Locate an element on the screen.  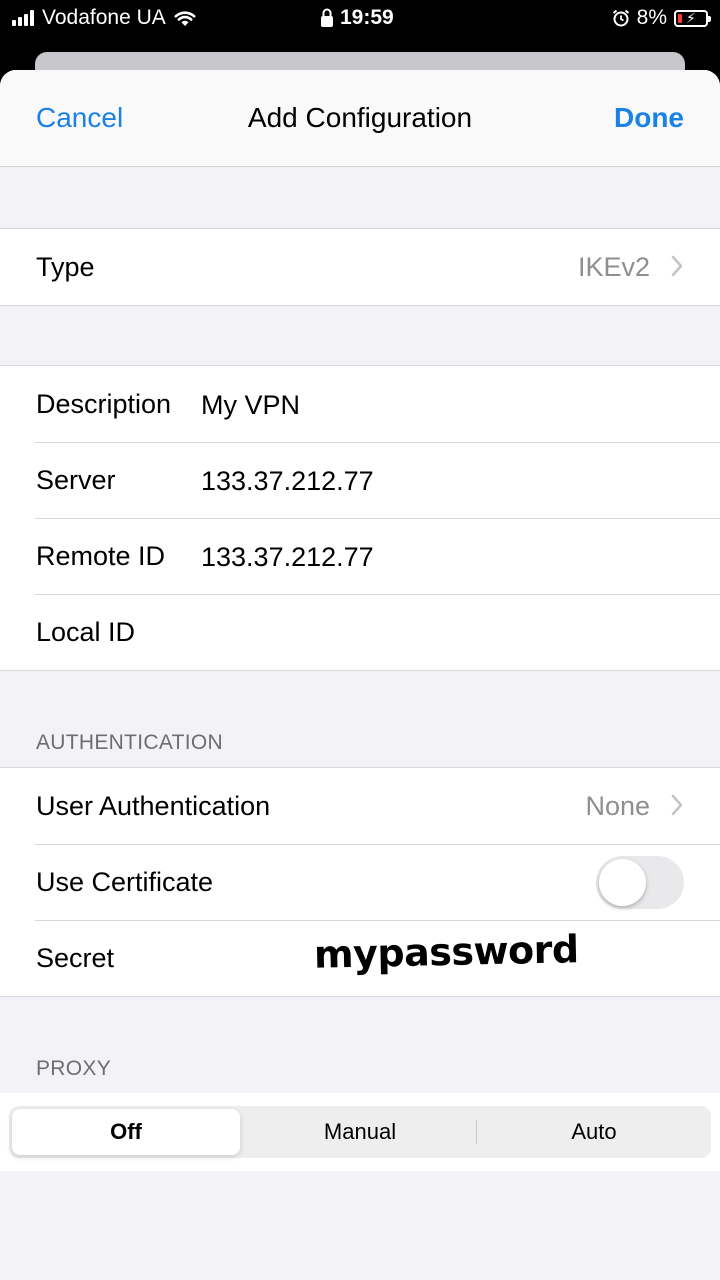
secret-field: mypassword is located at coordinates (446, 952).